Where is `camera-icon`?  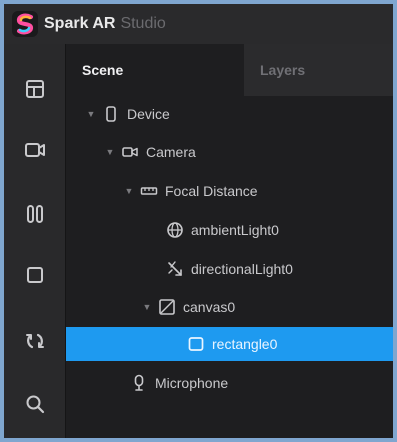
camera-icon is located at coordinates (130, 152).